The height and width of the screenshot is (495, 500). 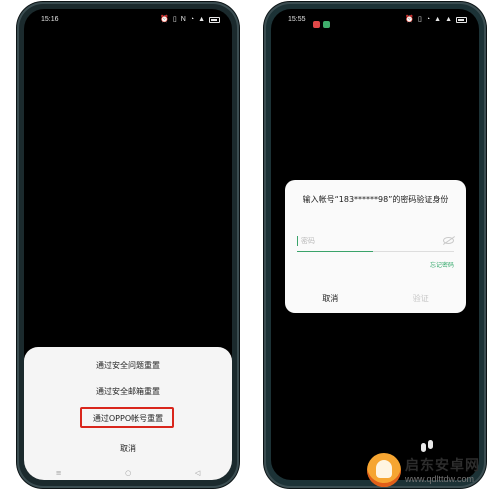 What do you see at coordinates (183, 19) in the screenshot?
I see `nfc-icon: N` at bounding box center [183, 19].